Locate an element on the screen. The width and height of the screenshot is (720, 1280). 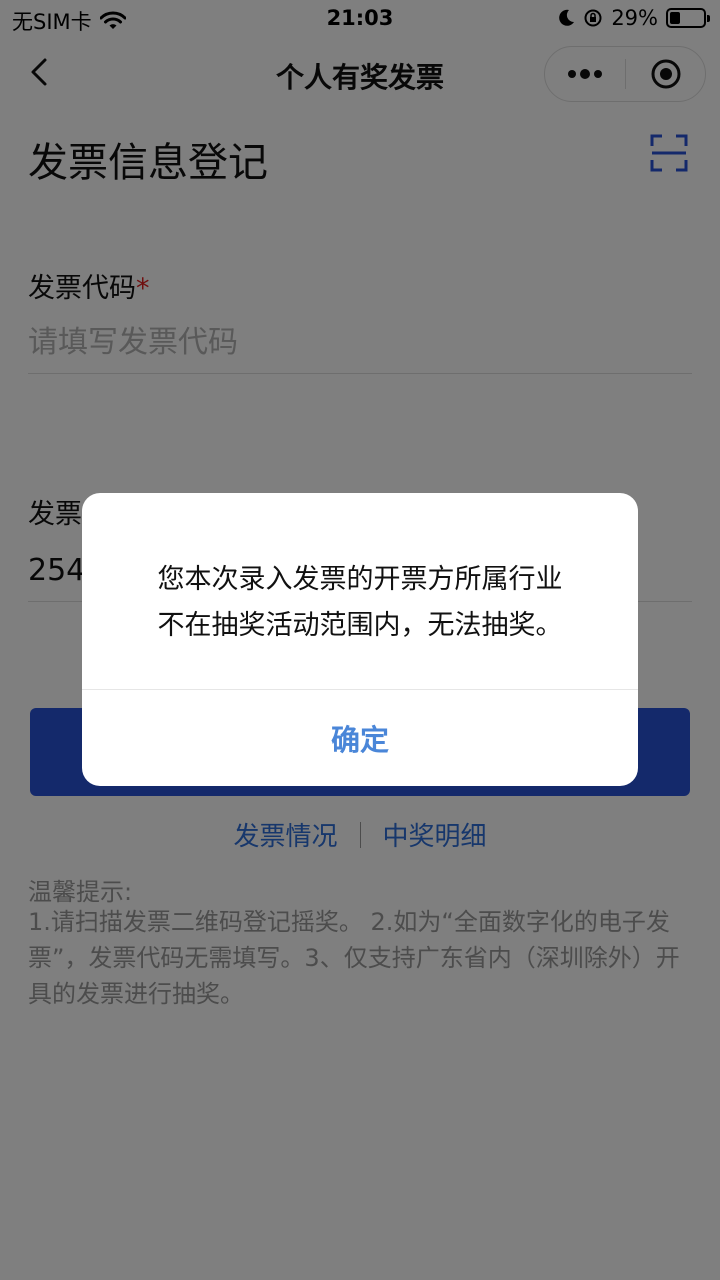
dialog-message-line-1: 您本次录入发票的开票方所属行业 is located at coordinates (360, 579).